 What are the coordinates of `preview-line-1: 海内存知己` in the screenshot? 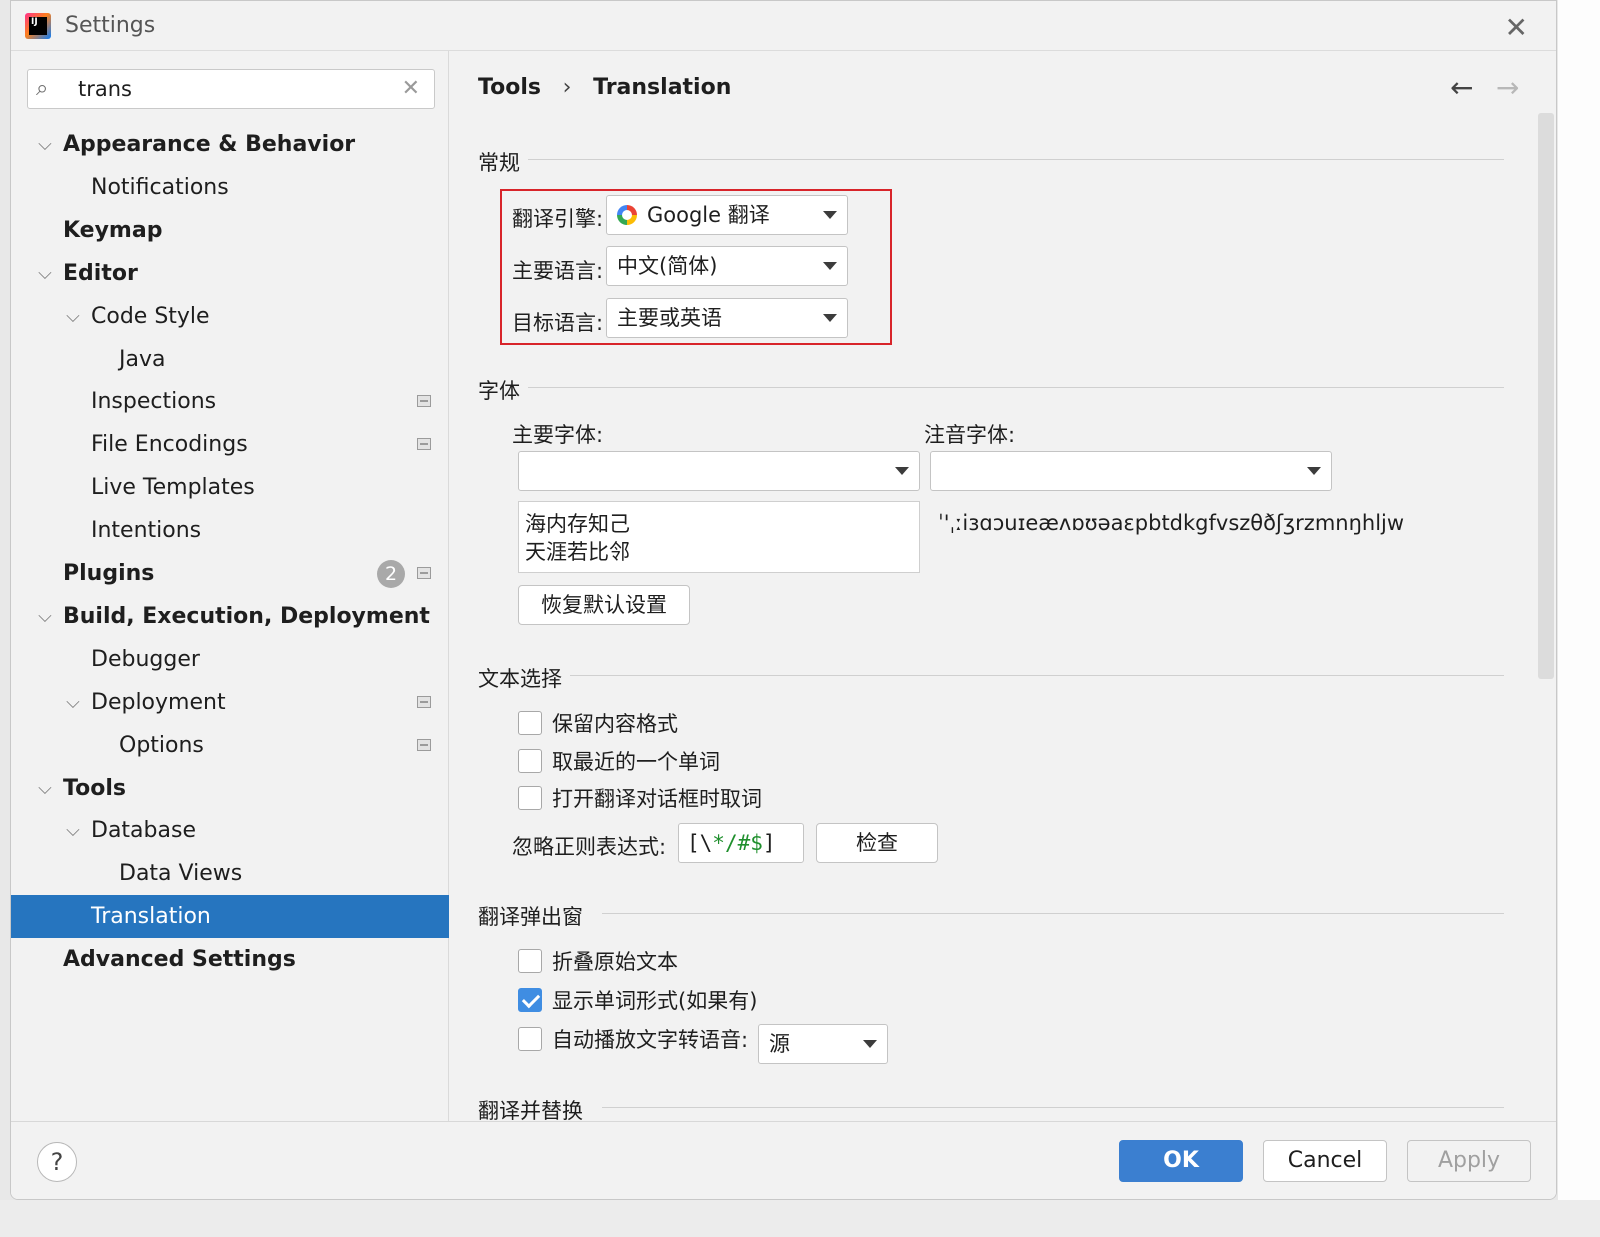 It's located at (577, 524).